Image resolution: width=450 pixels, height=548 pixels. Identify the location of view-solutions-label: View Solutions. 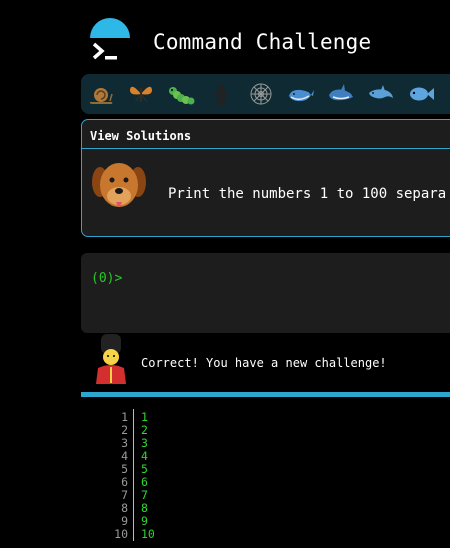
(140, 136).